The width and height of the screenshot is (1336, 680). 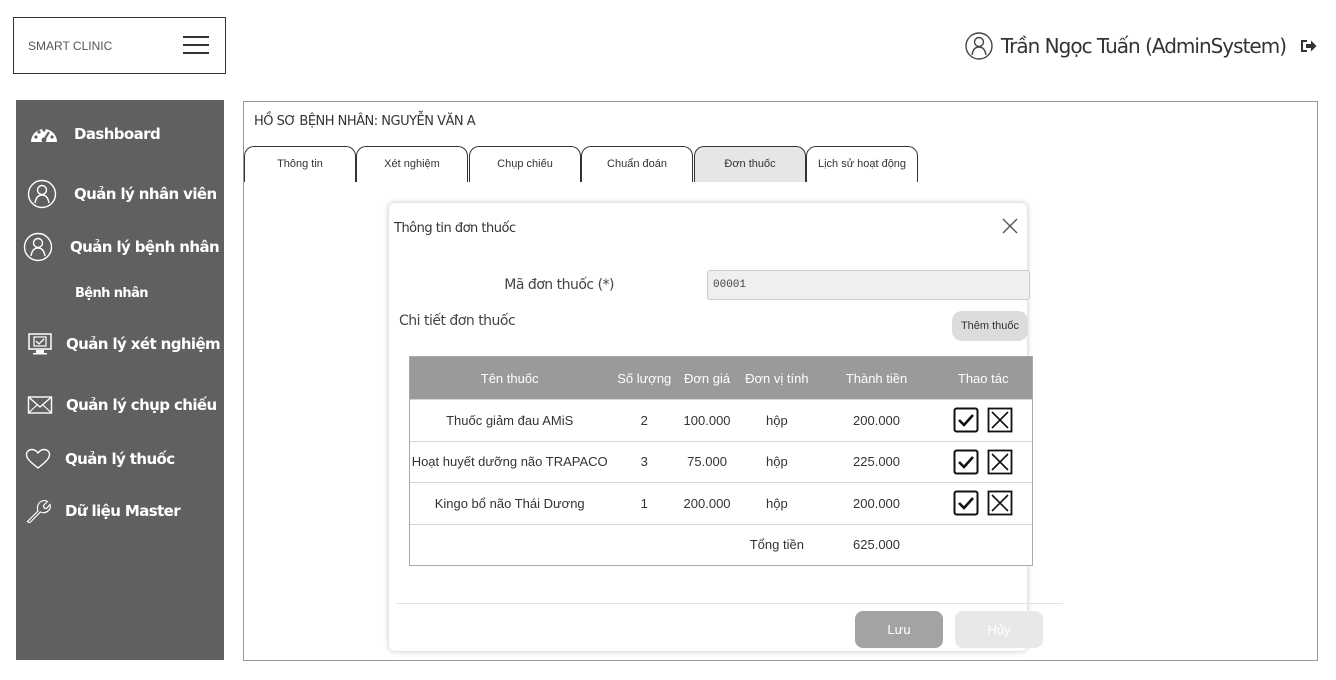 I want to click on save-button: Lưu, so click(x=899, y=629).